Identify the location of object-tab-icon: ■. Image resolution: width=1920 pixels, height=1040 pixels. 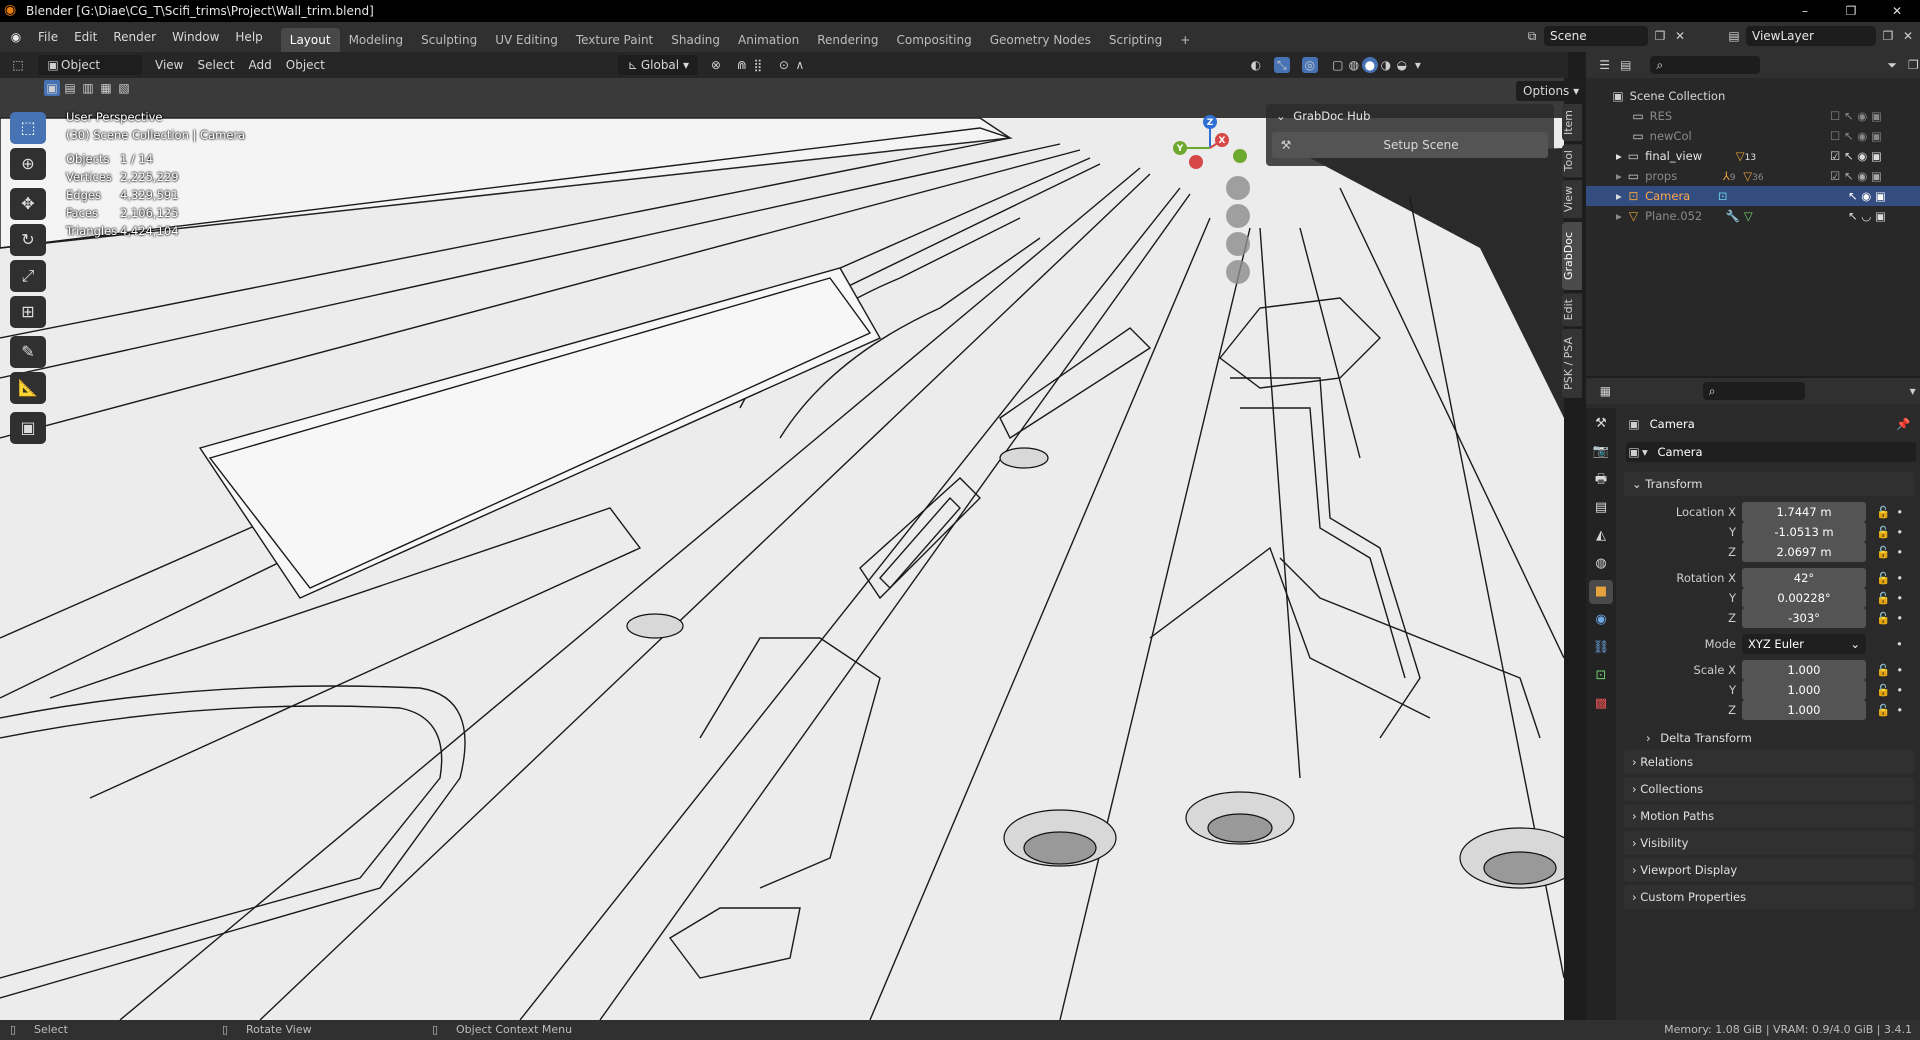
(1601, 592).